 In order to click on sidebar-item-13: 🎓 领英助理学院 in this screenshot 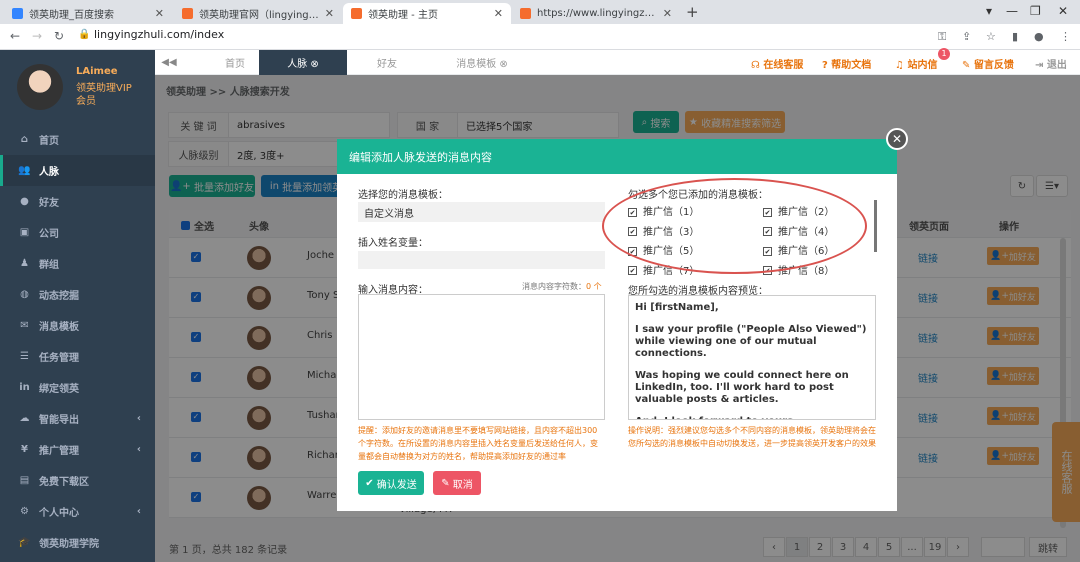, I will do `click(77, 542)`.